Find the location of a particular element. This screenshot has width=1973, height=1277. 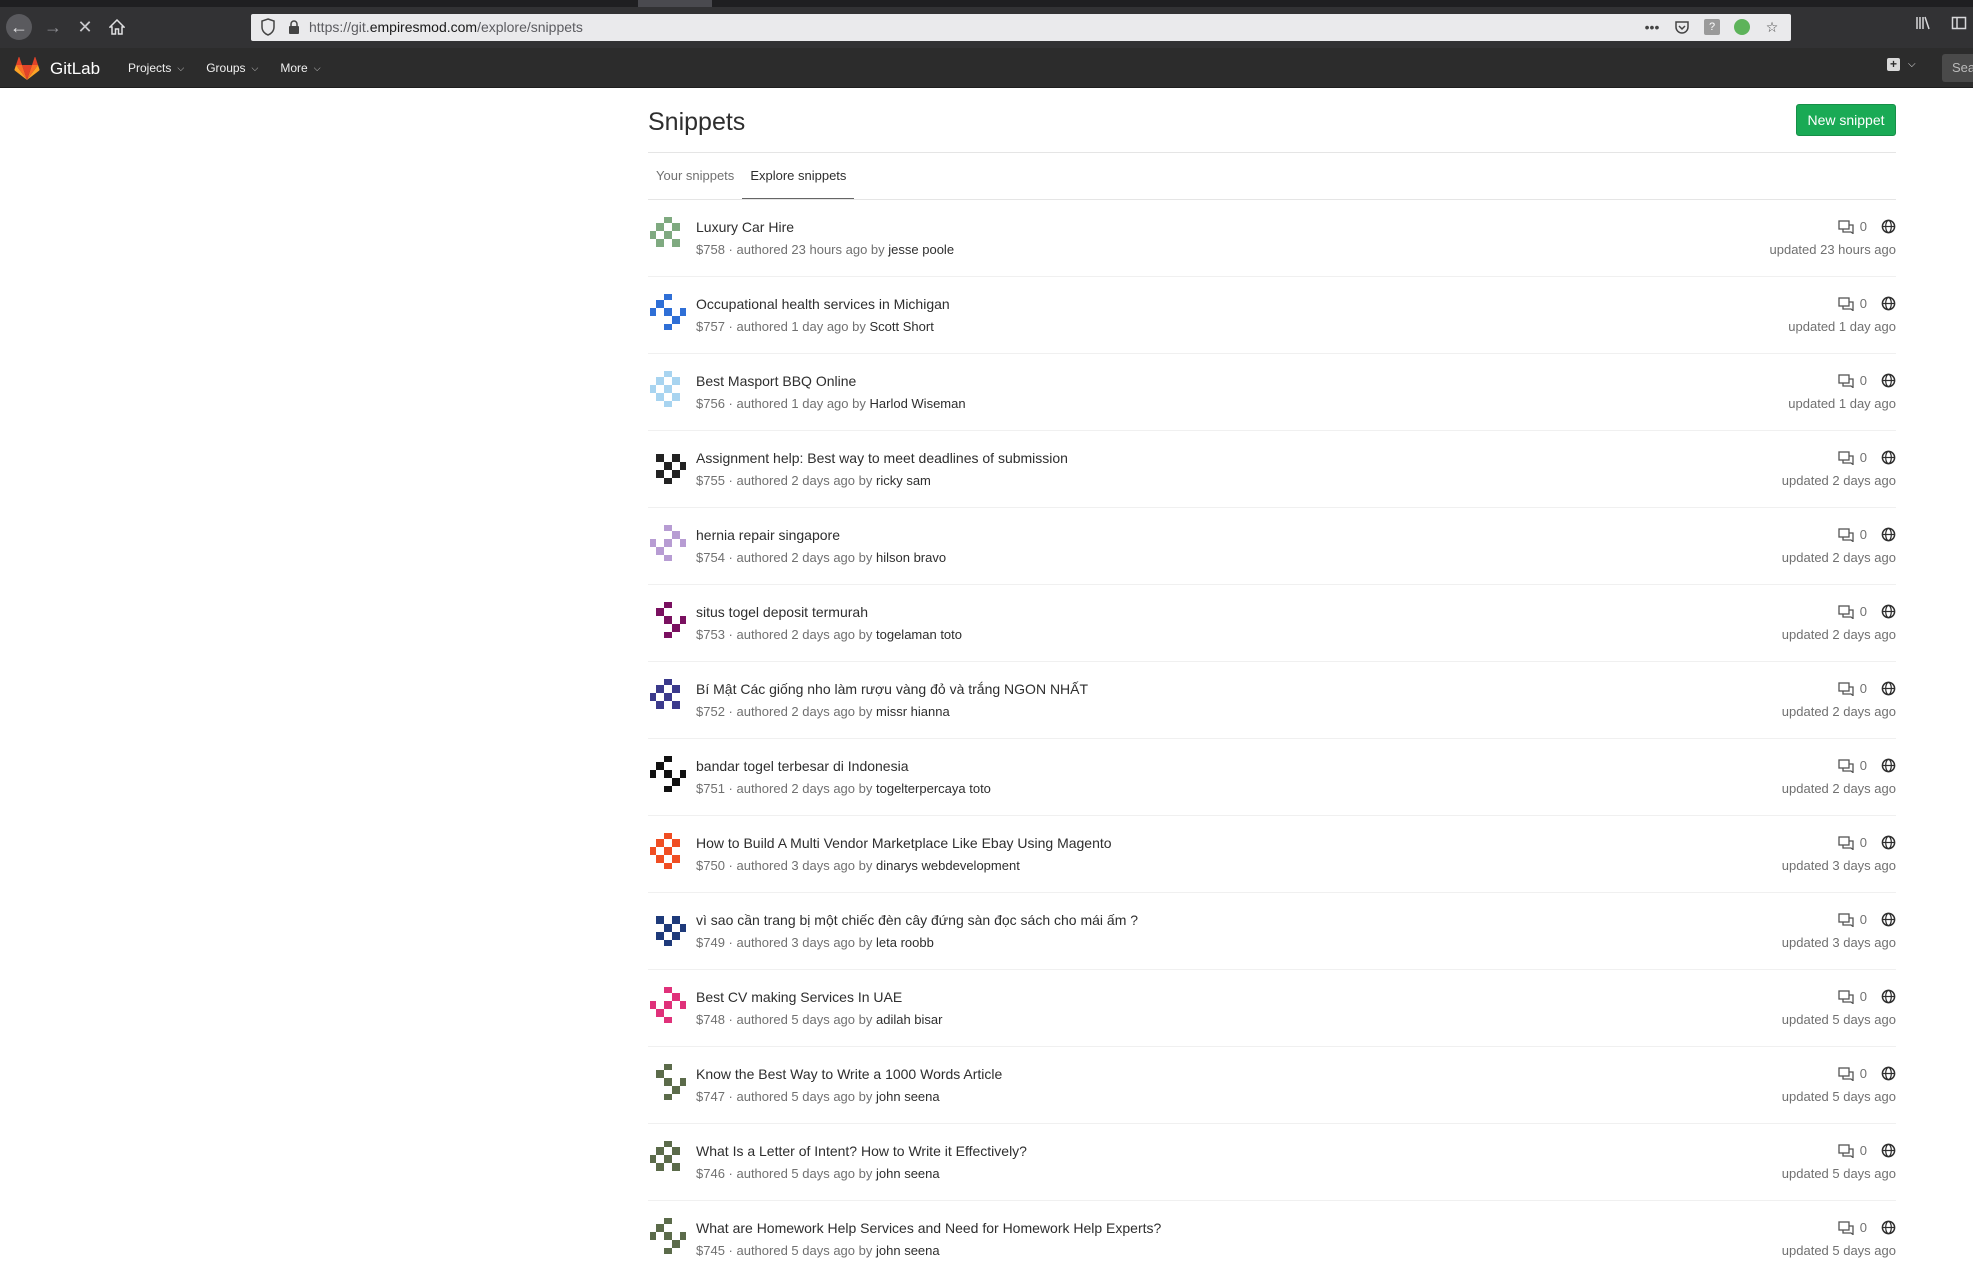

snippet-ref: $757 is located at coordinates (710, 326).